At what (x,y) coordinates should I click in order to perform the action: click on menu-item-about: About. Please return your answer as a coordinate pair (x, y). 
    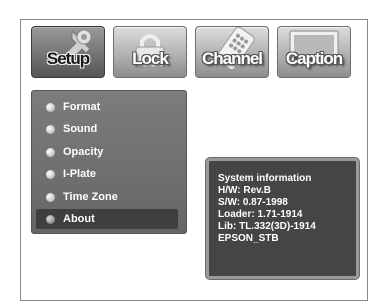
    Looking at the image, I should click on (107, 219).